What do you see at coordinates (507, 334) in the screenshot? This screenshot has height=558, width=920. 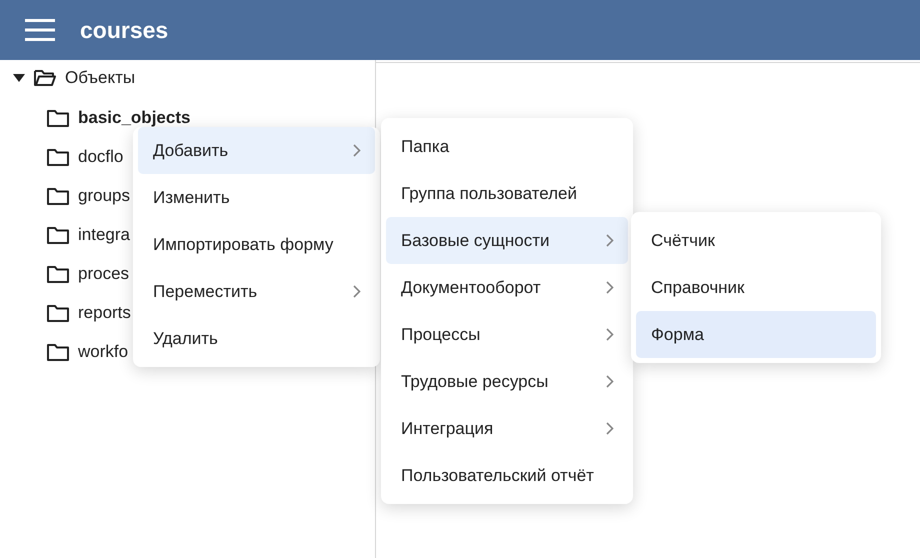 I see `menu-item: Процессы` at bounding box center [507, 334].